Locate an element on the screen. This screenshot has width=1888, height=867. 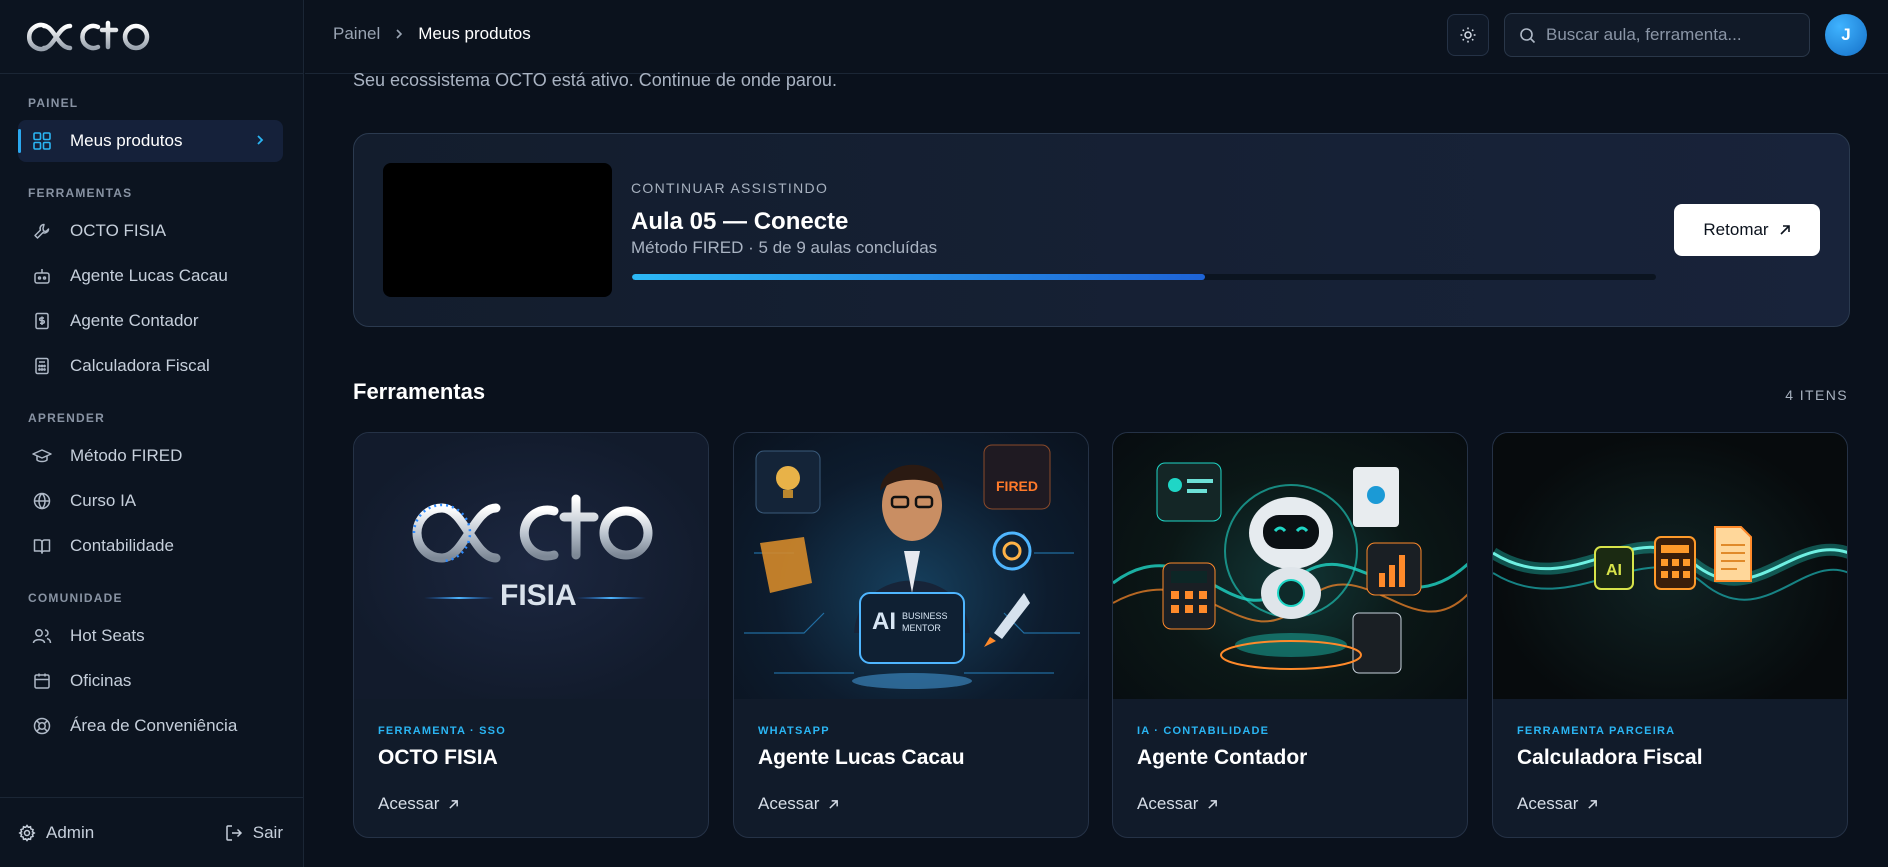
octo-fisia-logo: FISIA is located at coordinates (532, 553).